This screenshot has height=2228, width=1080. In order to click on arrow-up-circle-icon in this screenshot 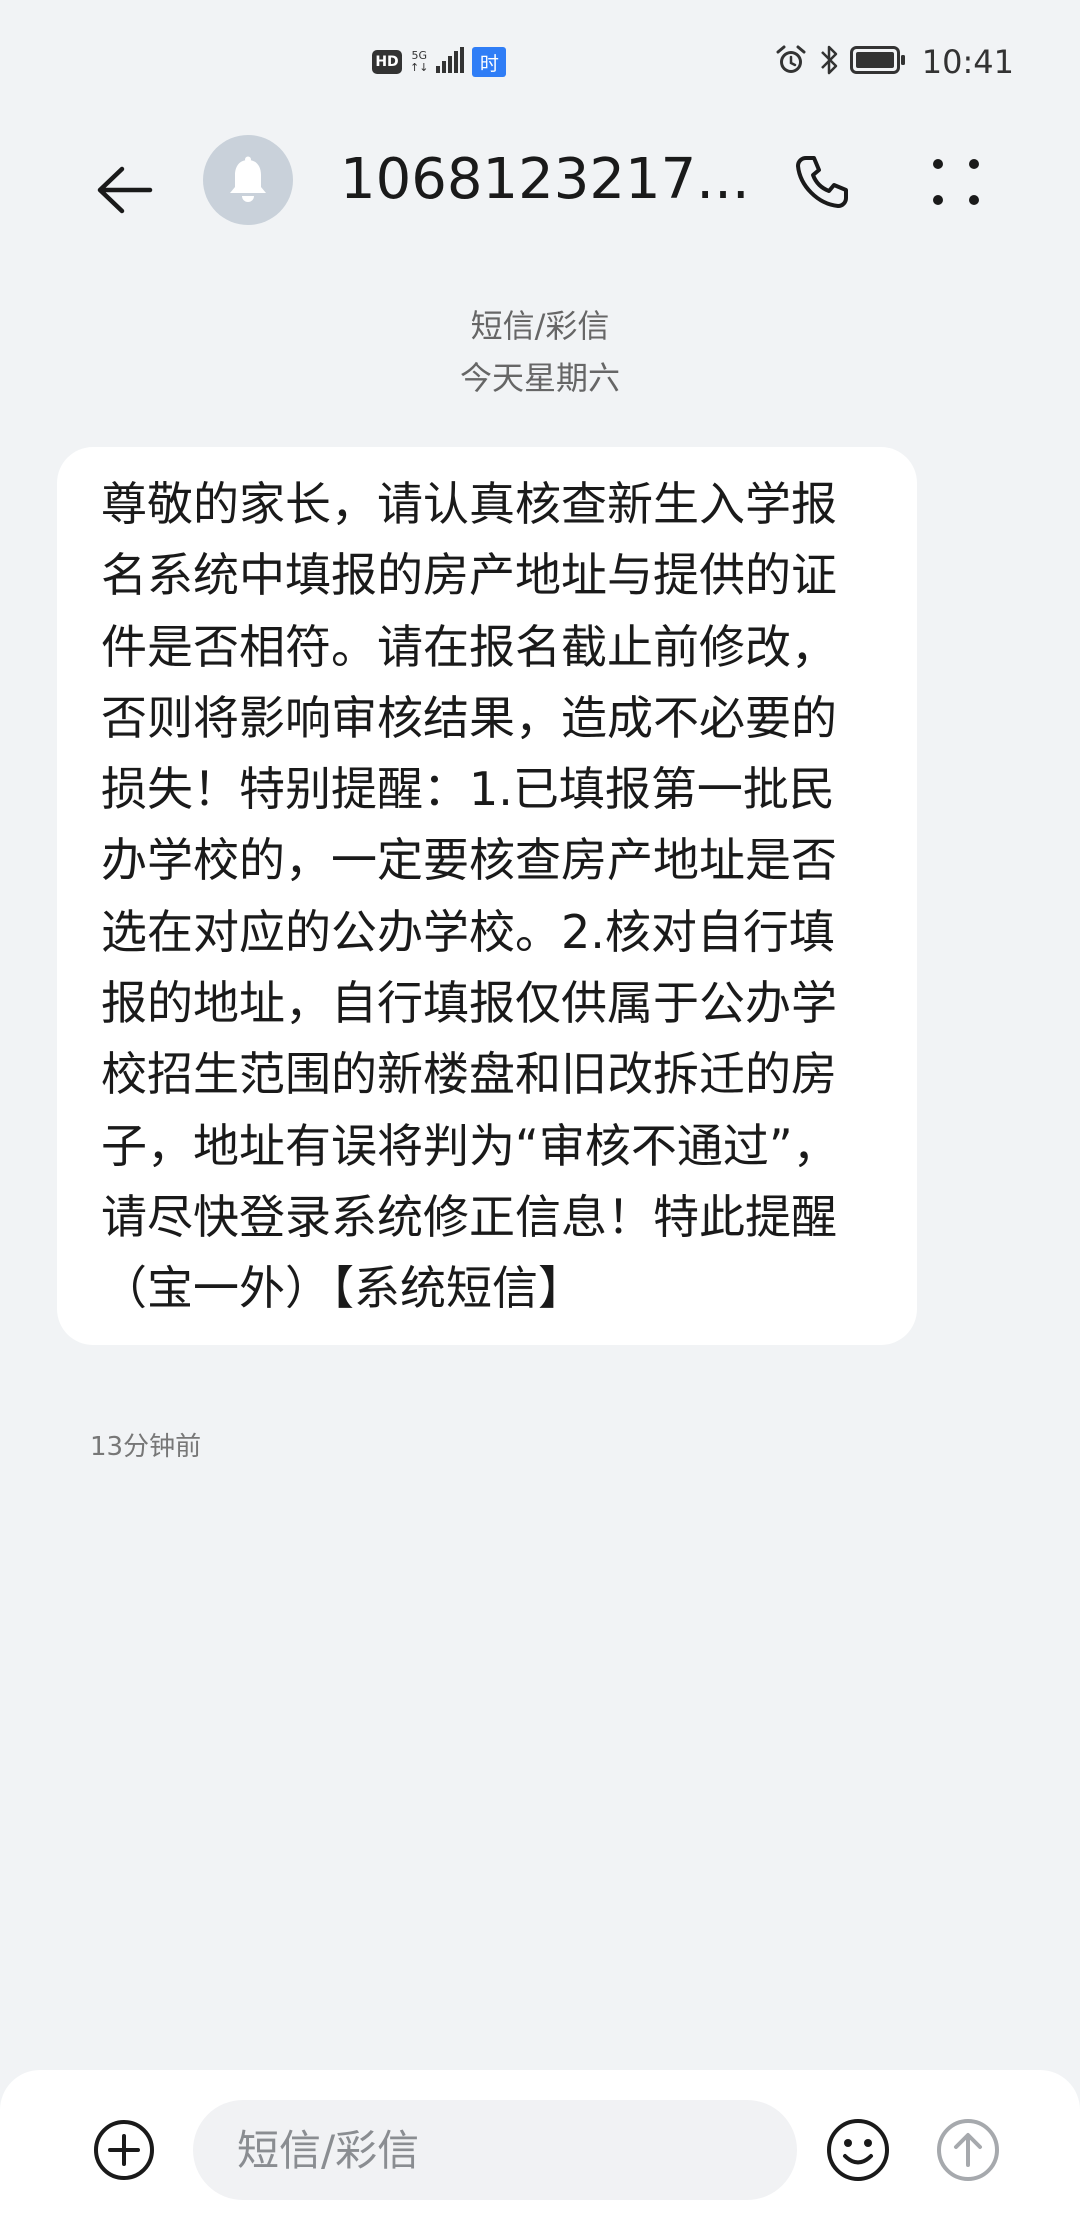, I will do `click(968, 2150)`.